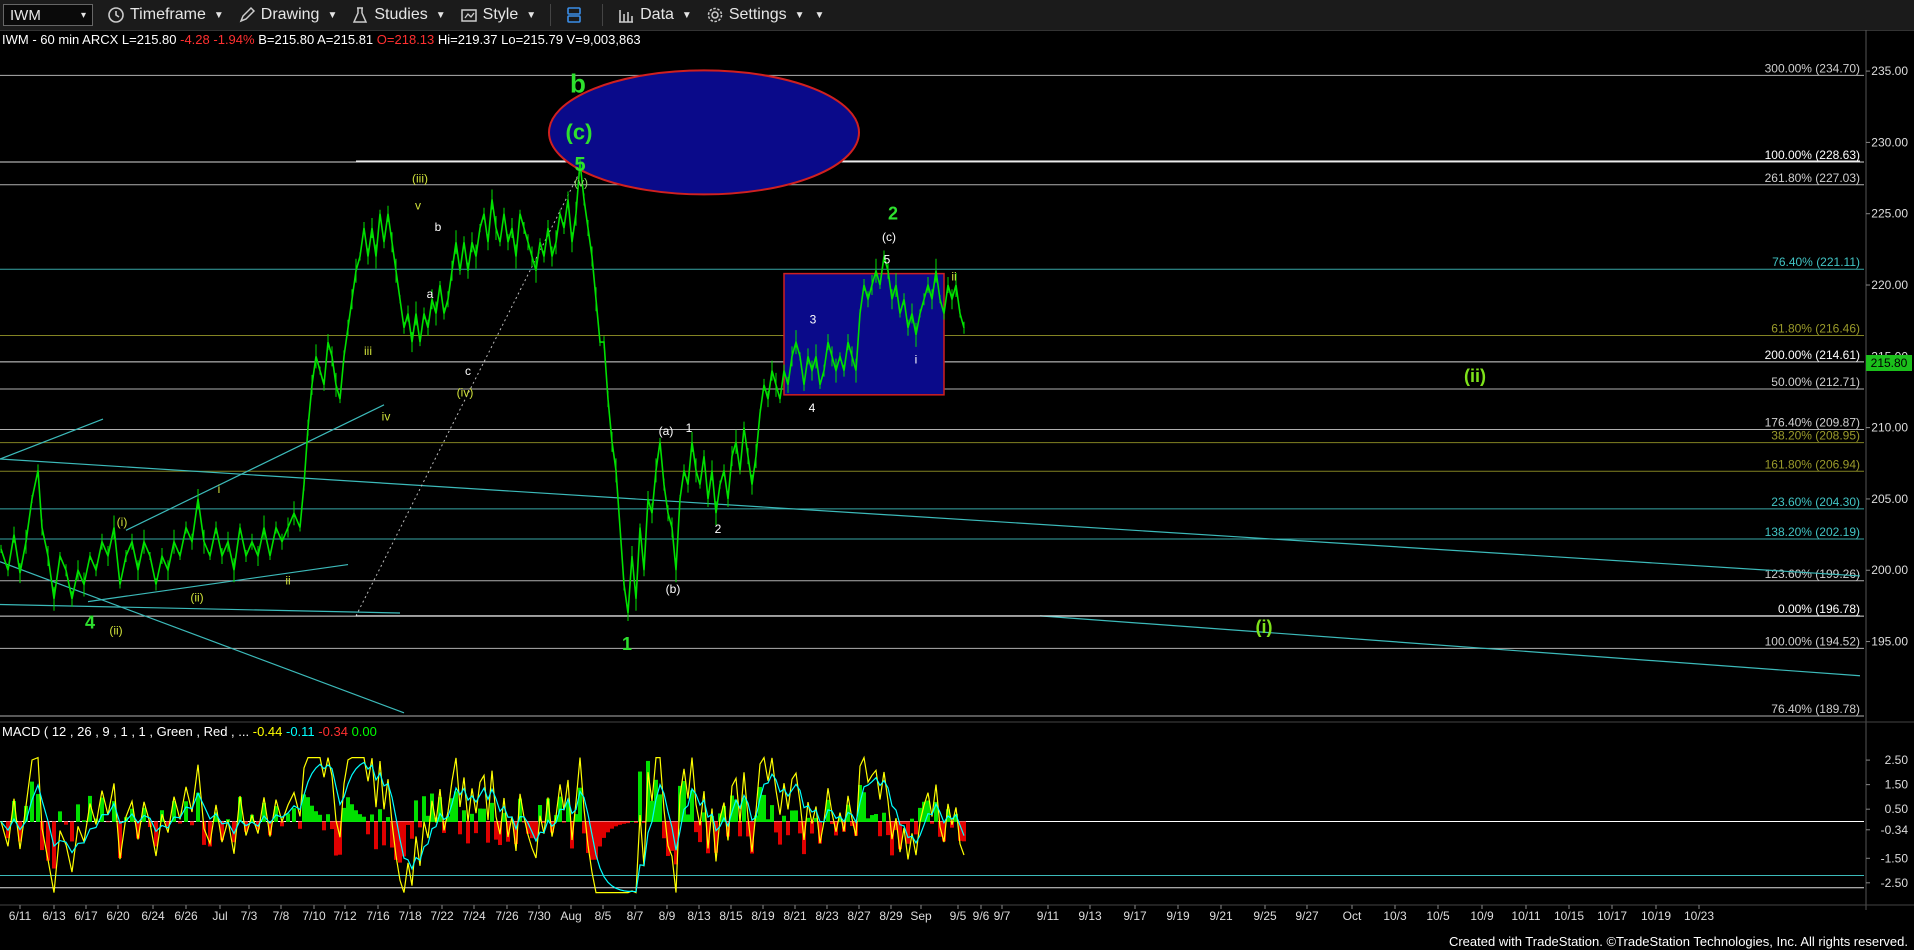 The image size is (1914, 950). Describe the element at coordinates (300, 731) in the screenshot. I see `macd-value-2: -0.11` at that location.